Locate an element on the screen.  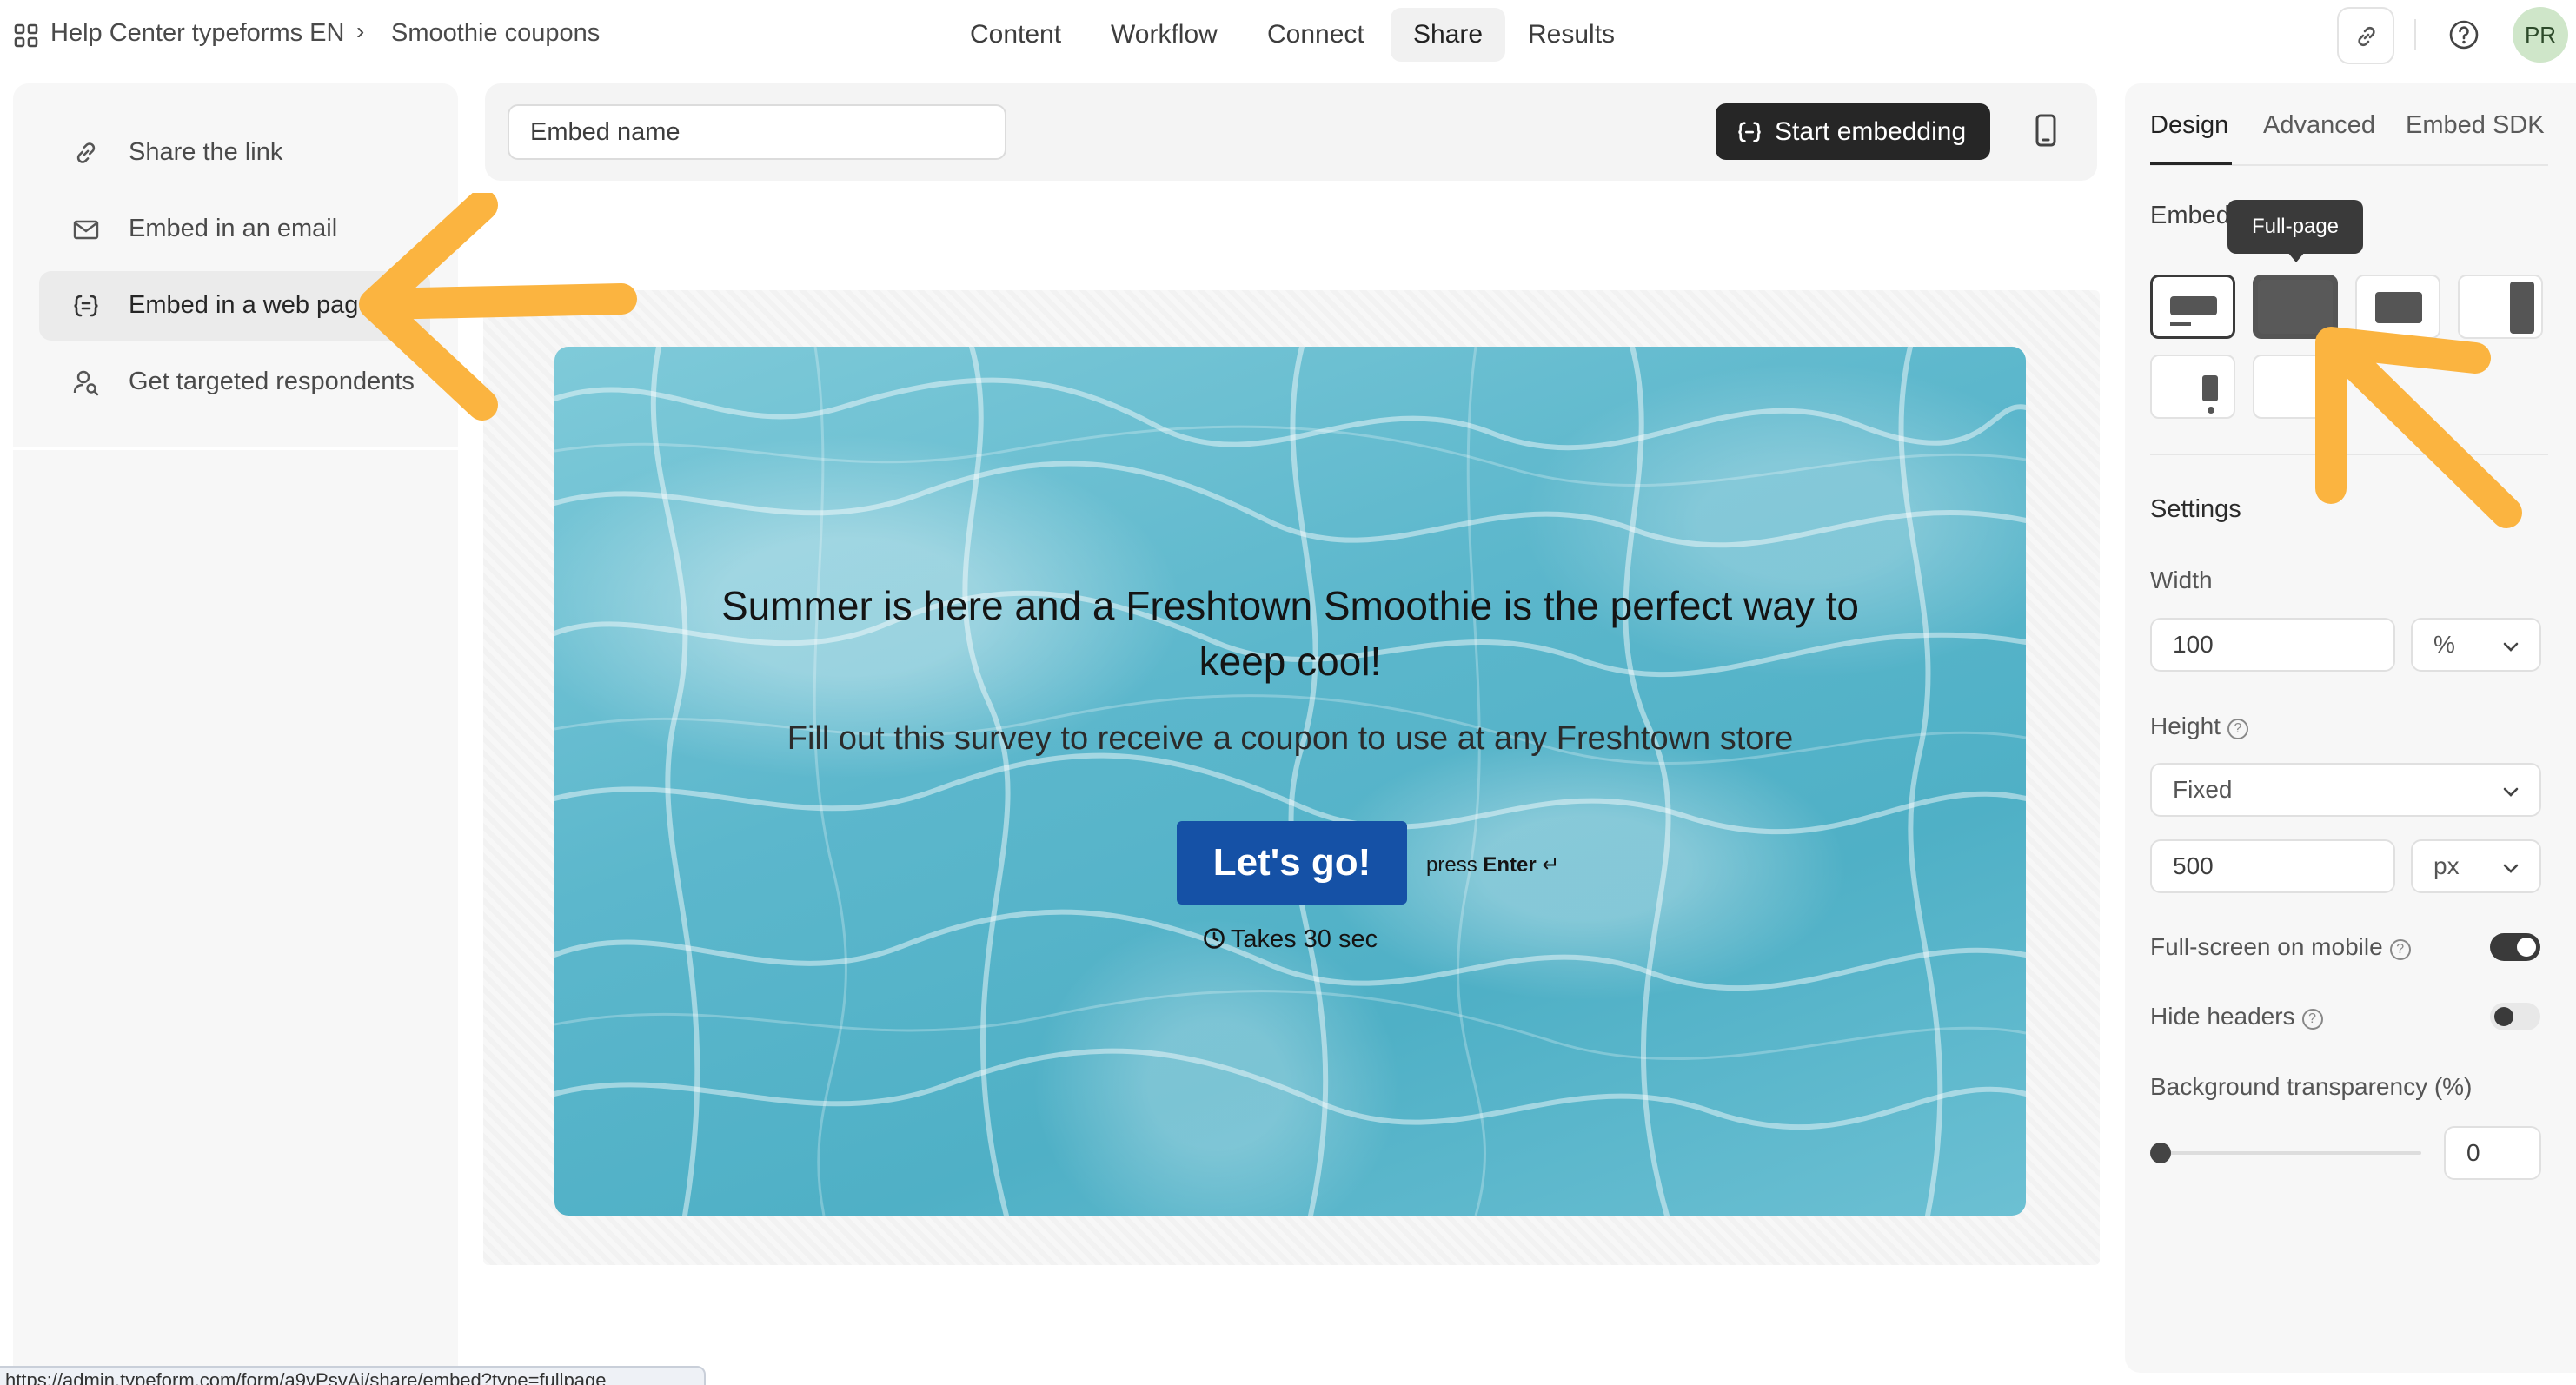
slider-embed-icon is located at coordinates (2522, 308).